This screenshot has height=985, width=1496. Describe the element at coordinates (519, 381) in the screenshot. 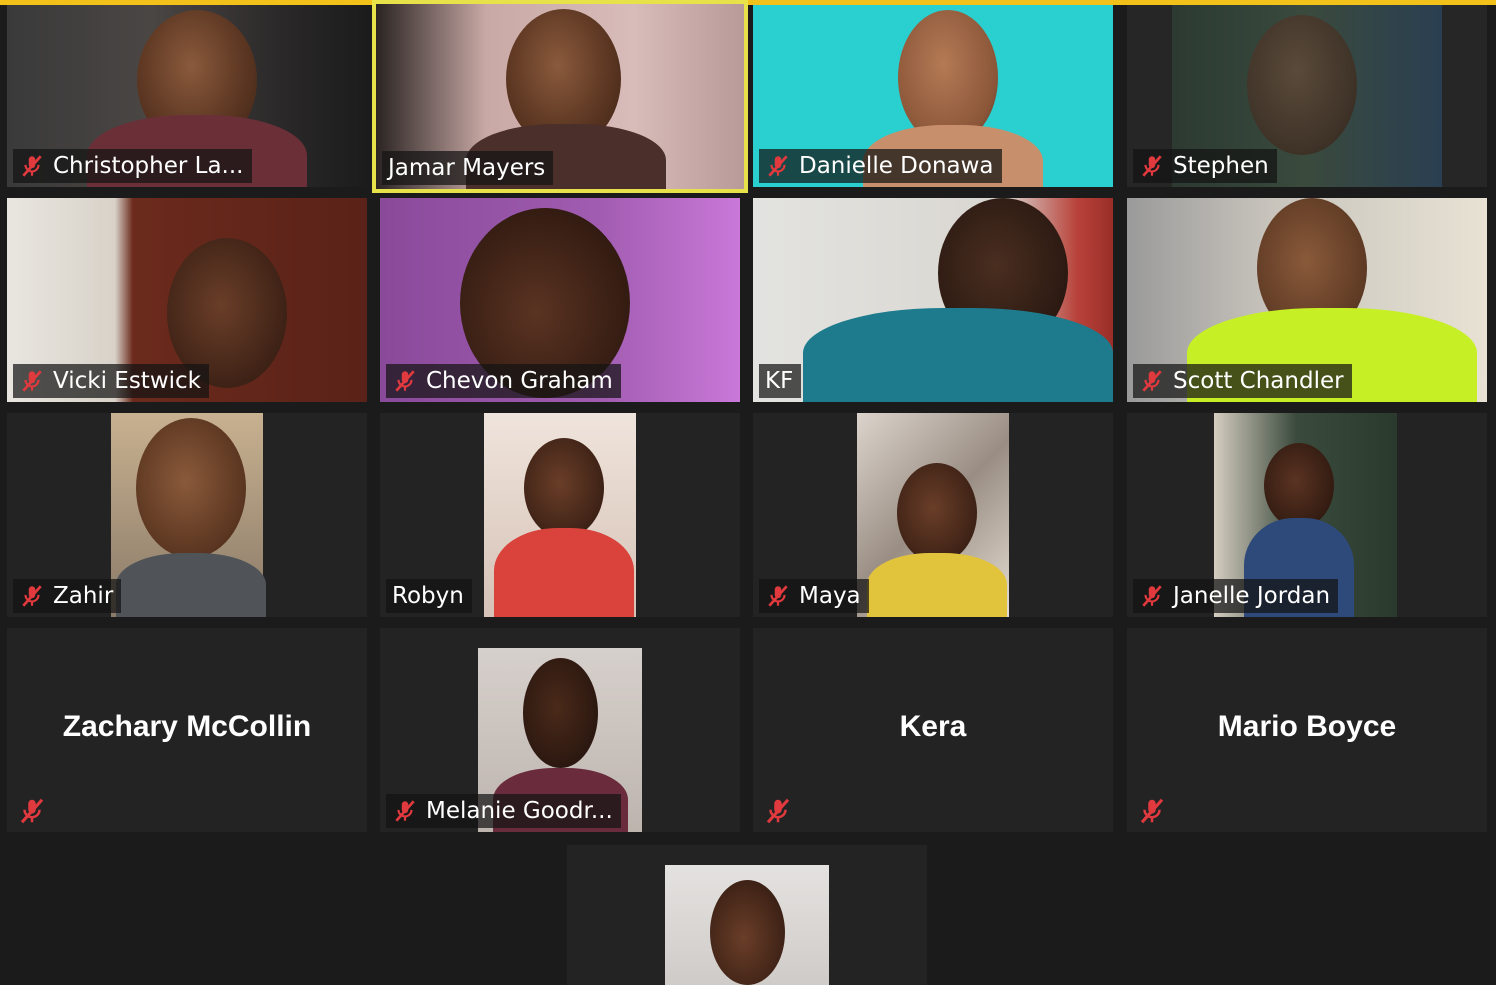

I see `participant-name: Chevon Graham` at that location.